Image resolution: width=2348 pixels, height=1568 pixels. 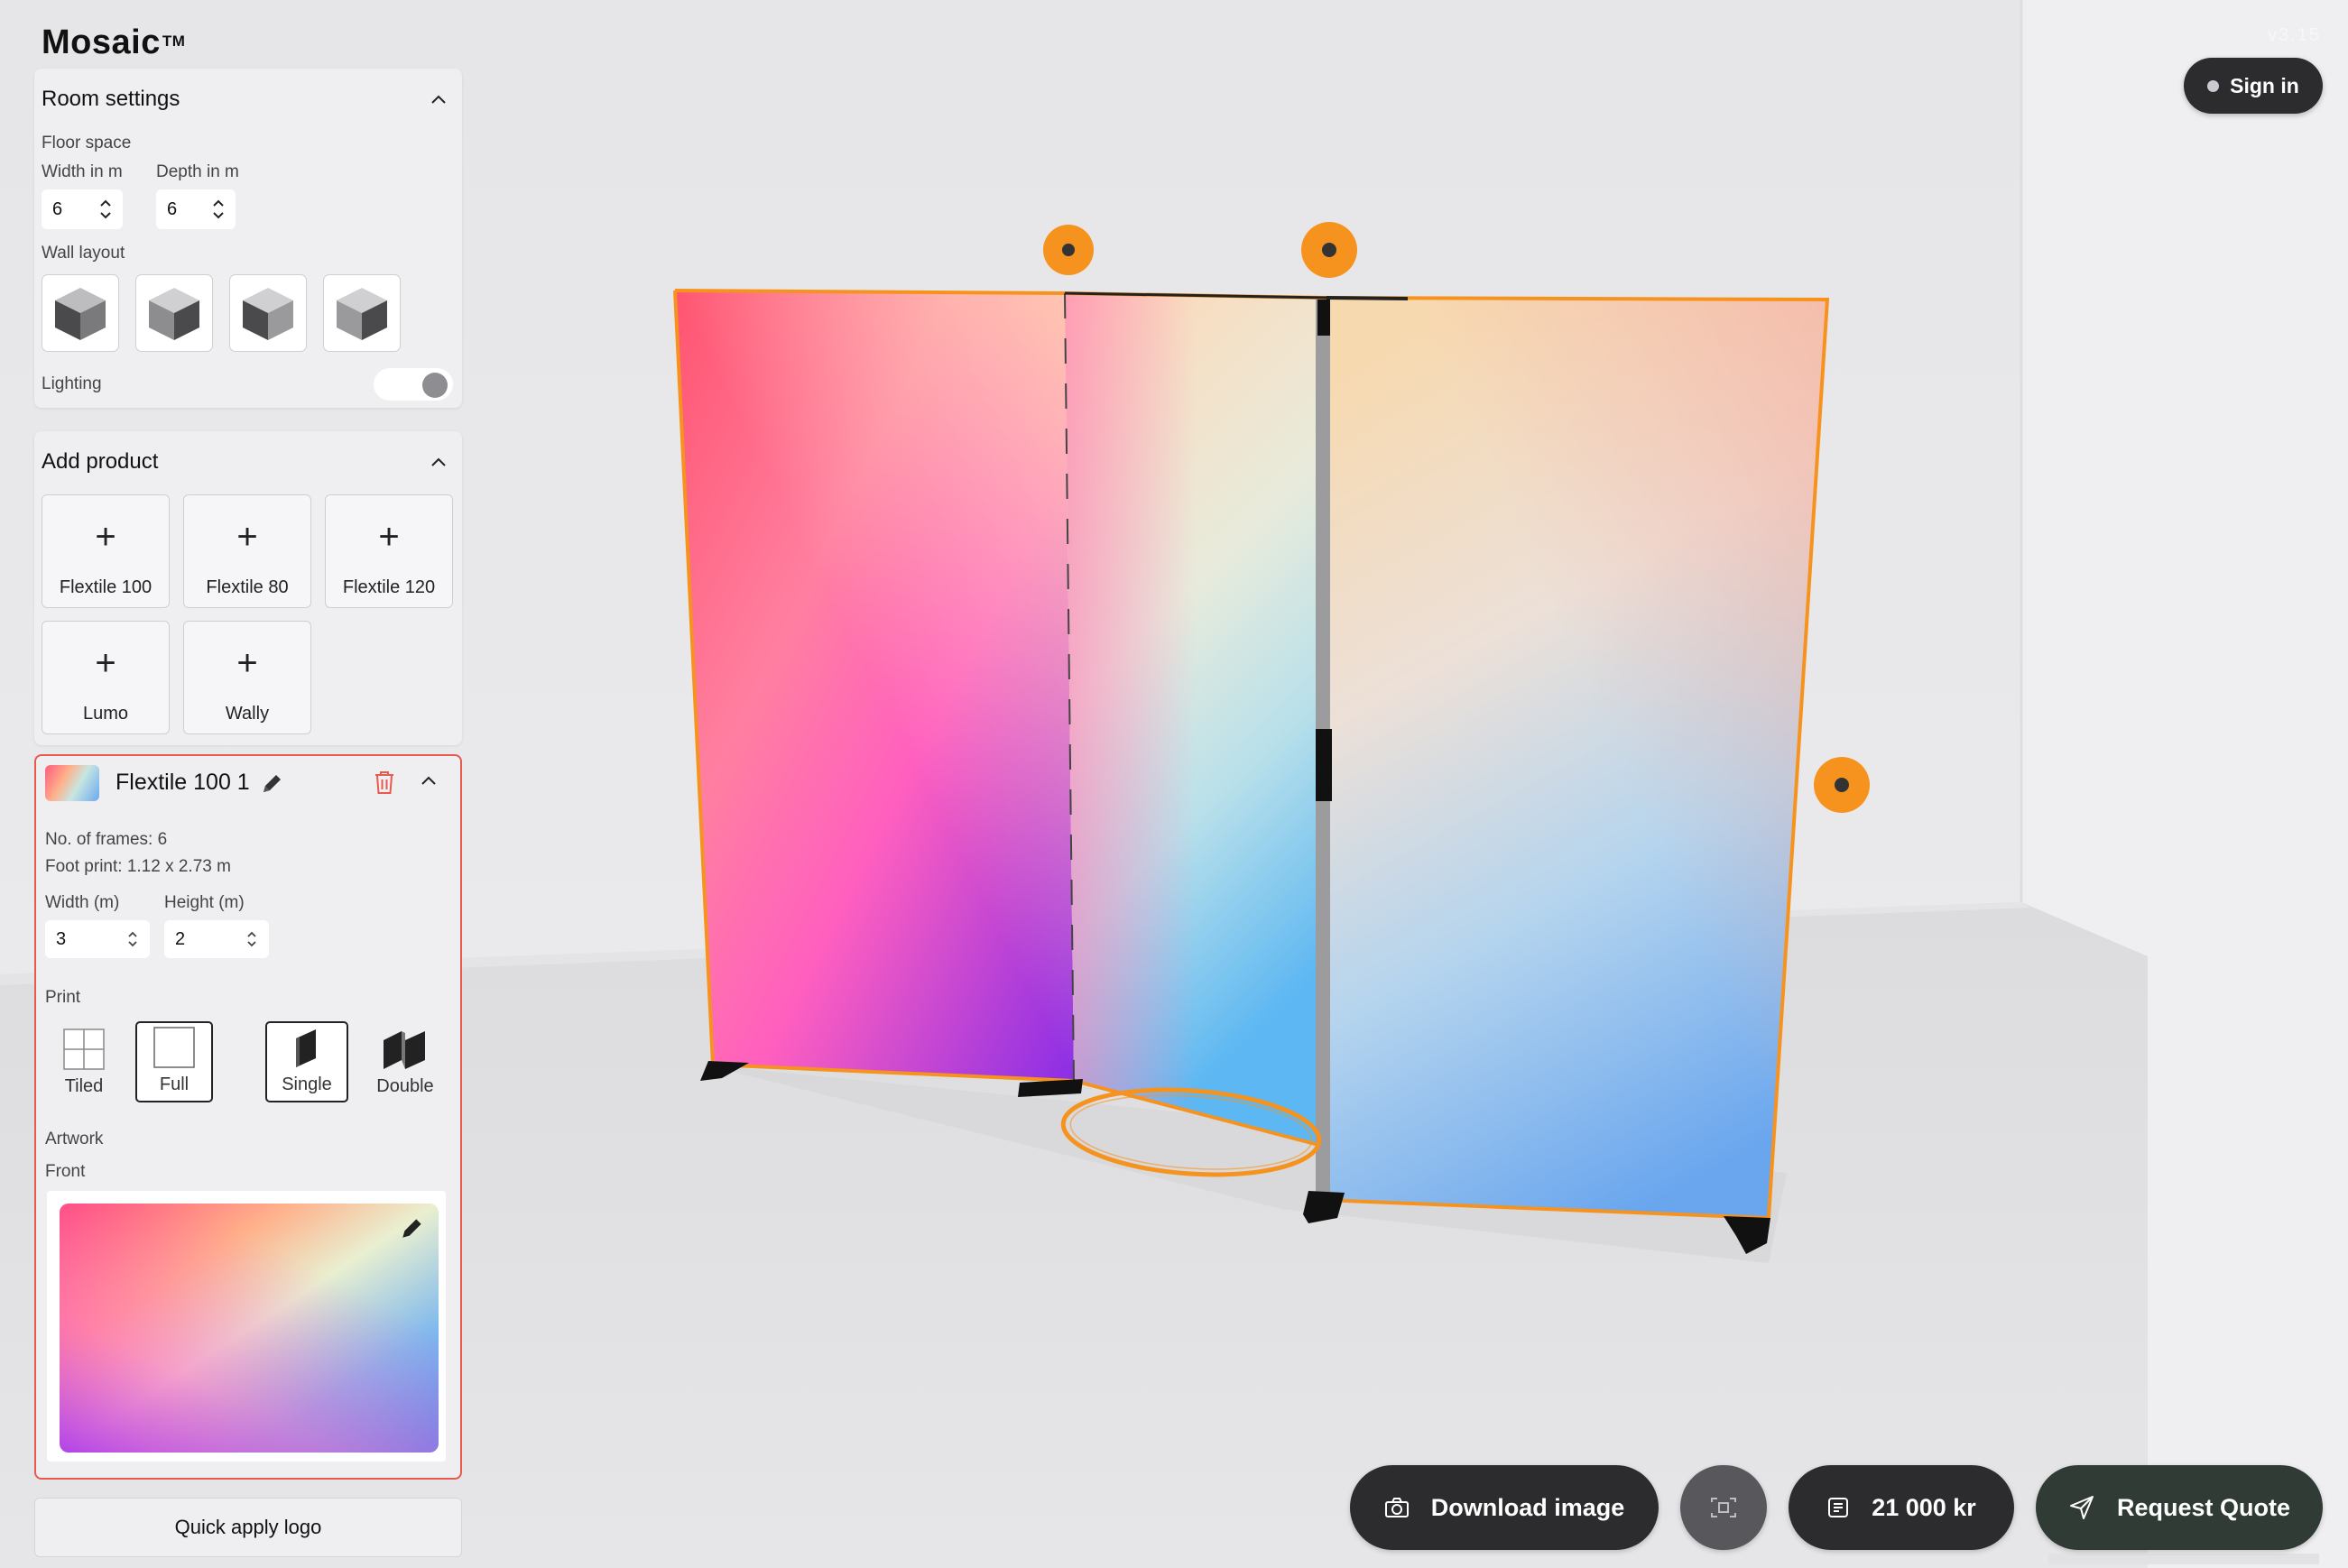 I want to click on grid-icon, so click(x=84, y=1049).